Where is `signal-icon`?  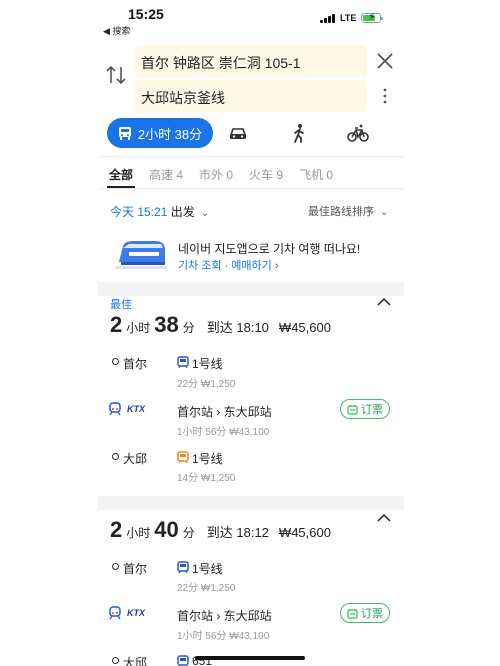
signal-icon is located at coordinates (327, 18).